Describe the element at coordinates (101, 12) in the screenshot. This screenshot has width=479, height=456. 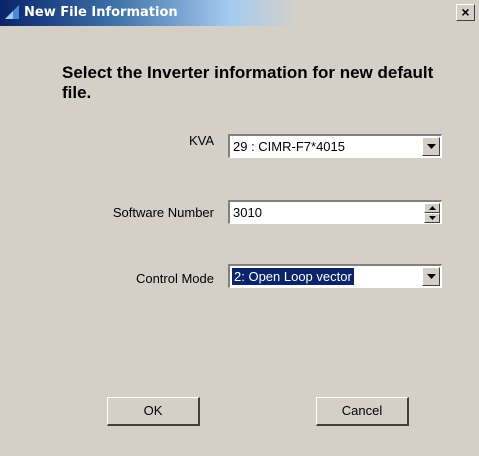
I see `window-title: New File Information` at that location.